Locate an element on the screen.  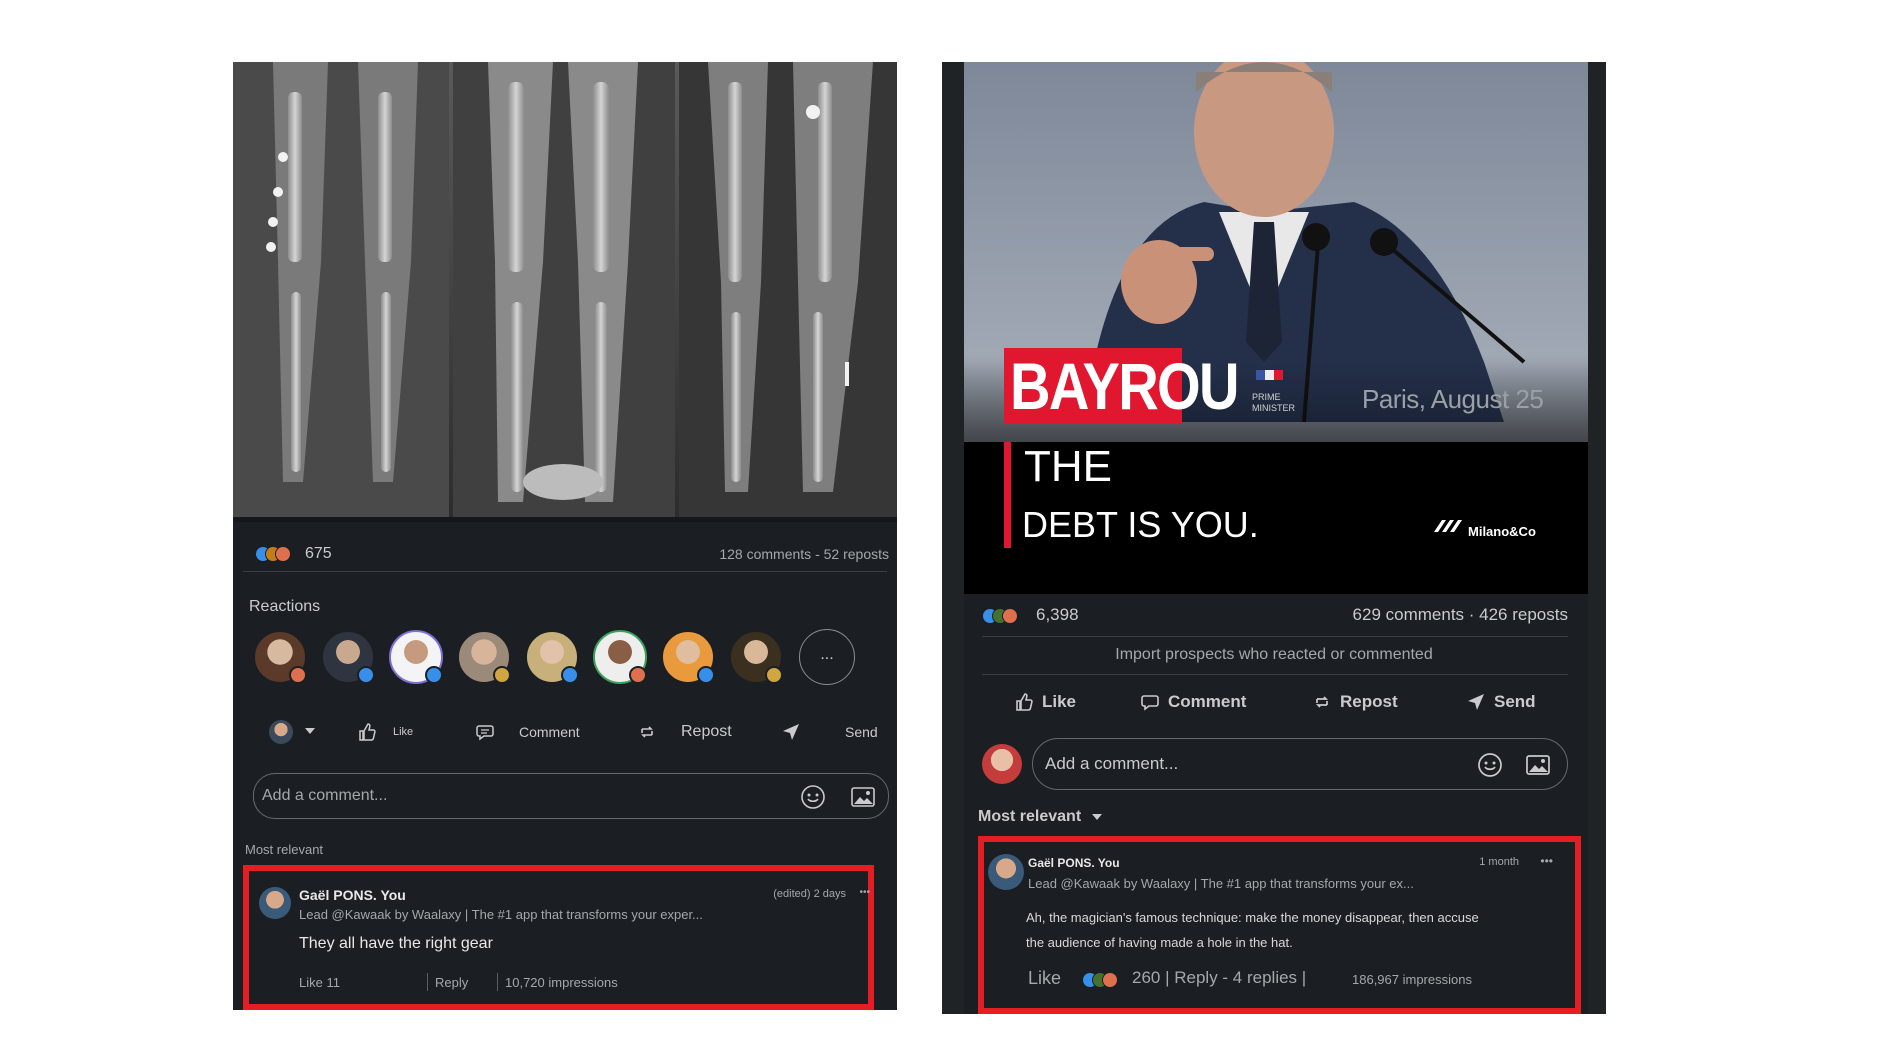
comment-like-button: Like 11 is located at coordinates (319, 982).